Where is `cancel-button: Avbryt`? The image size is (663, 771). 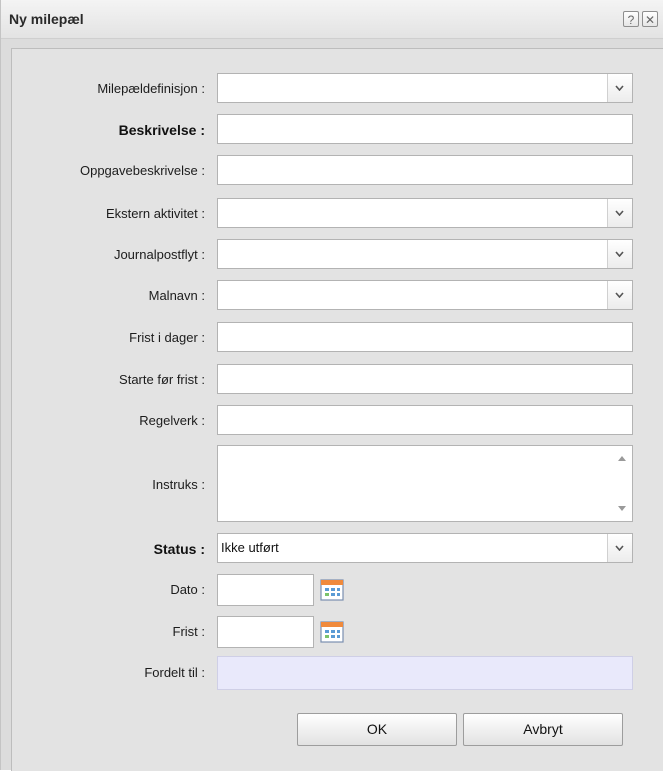 cancel-button: Avbryt is located at coordinates (543, 729).